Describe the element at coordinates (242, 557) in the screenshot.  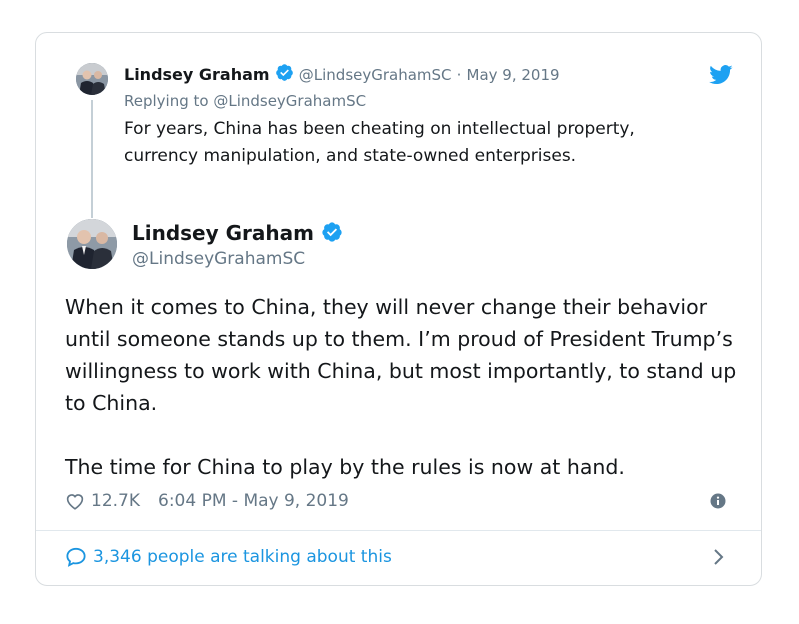
I see `talking-count-label: 3,346 people are talking about this` at that location.